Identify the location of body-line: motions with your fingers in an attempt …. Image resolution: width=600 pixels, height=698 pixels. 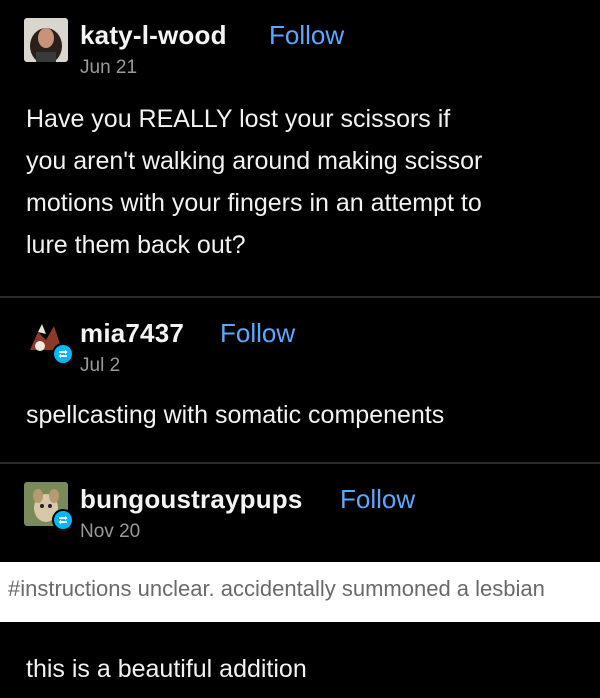
(254, 203).